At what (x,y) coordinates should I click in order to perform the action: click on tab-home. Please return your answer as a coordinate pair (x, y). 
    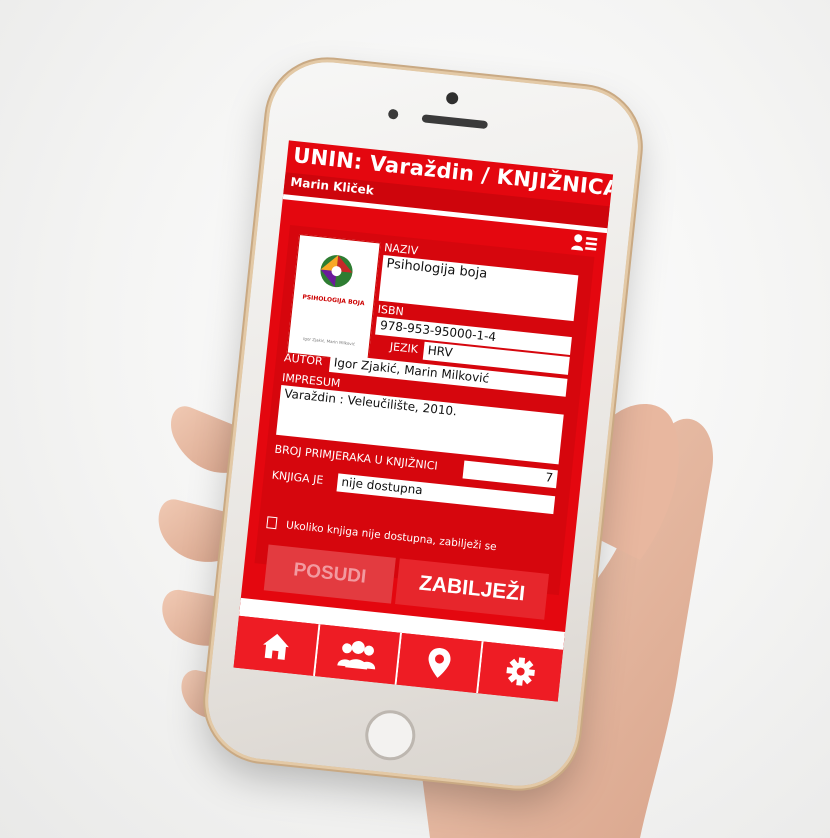
    Looking at the image, I should click on (277, 646).